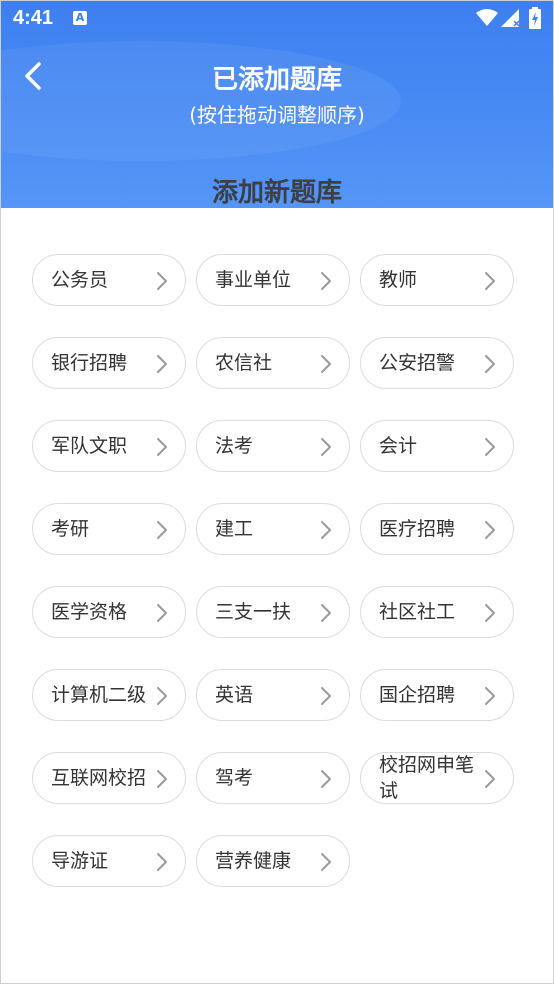  Describe the element at coordinates (535, 18) in the screenshot. I see `battery-icon` at that location.